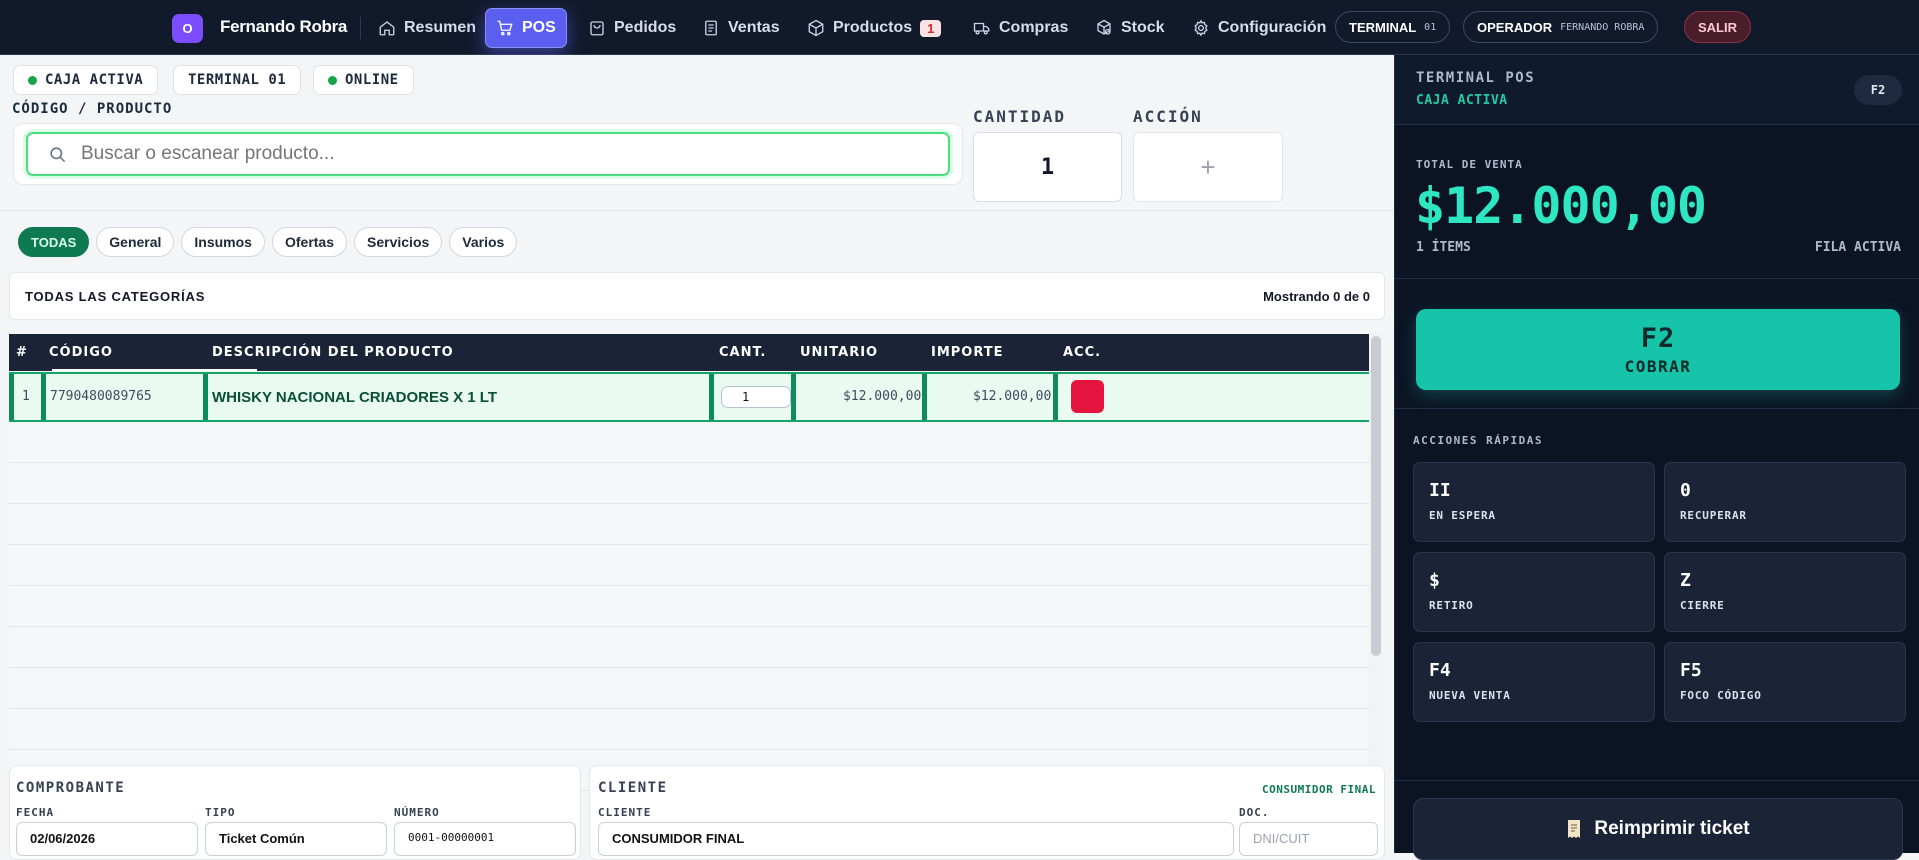  I want to click on col-header-qty: CANT., so click(743, 352).